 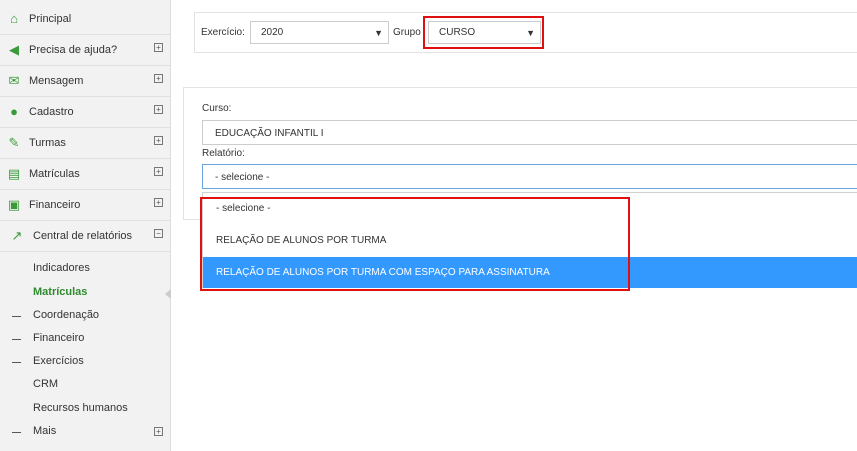 I want to click on relatorio-value: - selecione -, so click(x=242, y=177).